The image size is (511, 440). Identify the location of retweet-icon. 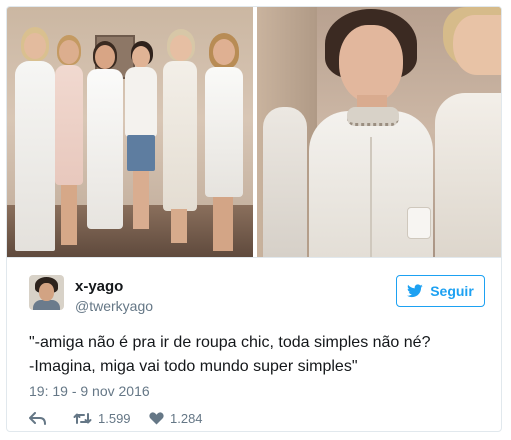
(82, 418).